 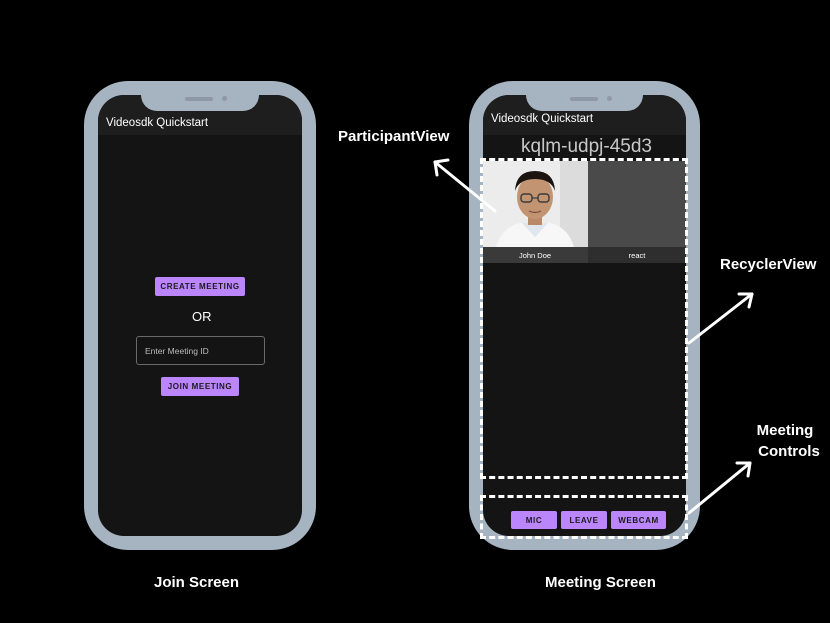 I want to click on recycler-view-label: RecyclerView, so click(x=768, y=264).